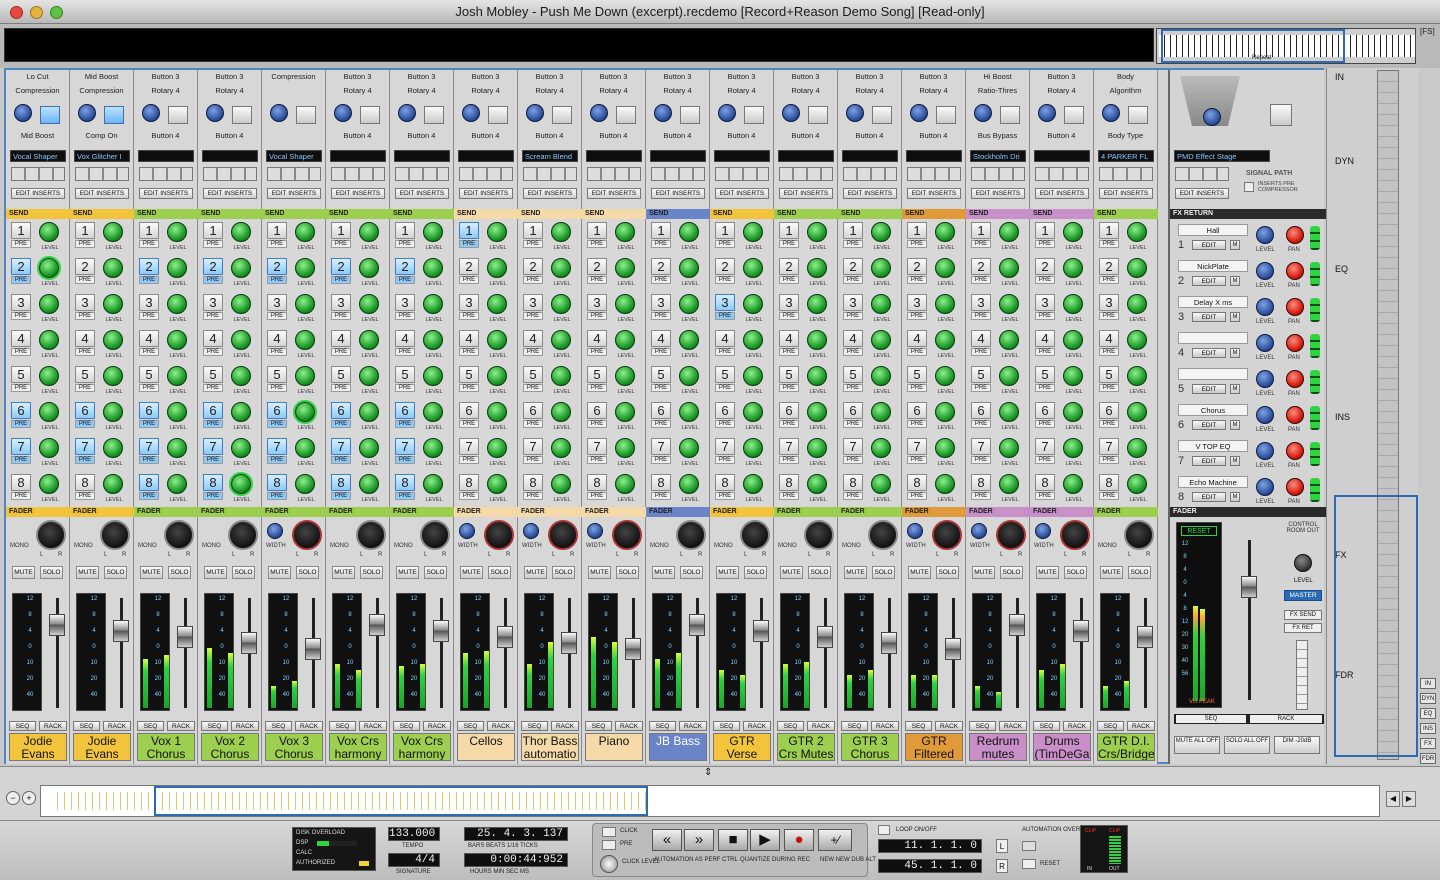  Describe the element at coordinates (550, 747) in the screenshot. I see `channel-name: Thor Bass automatio` at that location.